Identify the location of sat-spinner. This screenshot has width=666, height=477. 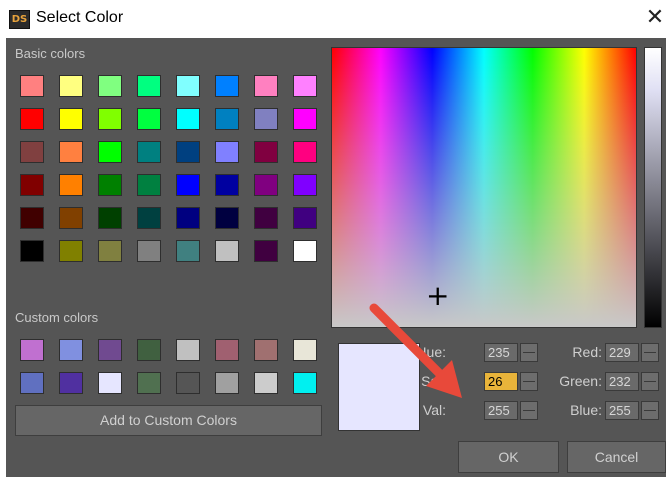
(529, 381).